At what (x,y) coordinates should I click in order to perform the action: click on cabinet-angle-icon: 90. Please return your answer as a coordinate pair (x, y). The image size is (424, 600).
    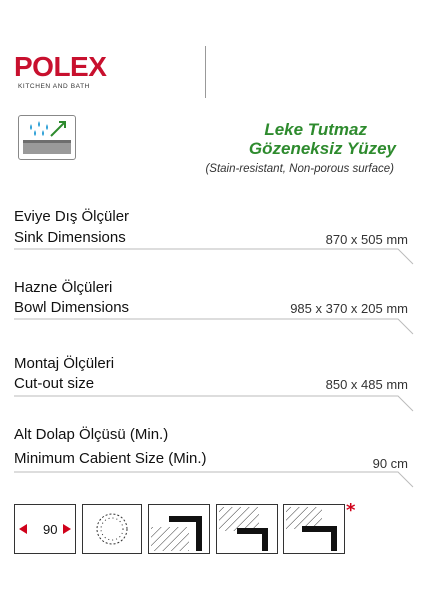
    Looking at the image, I should click on (45, 529).